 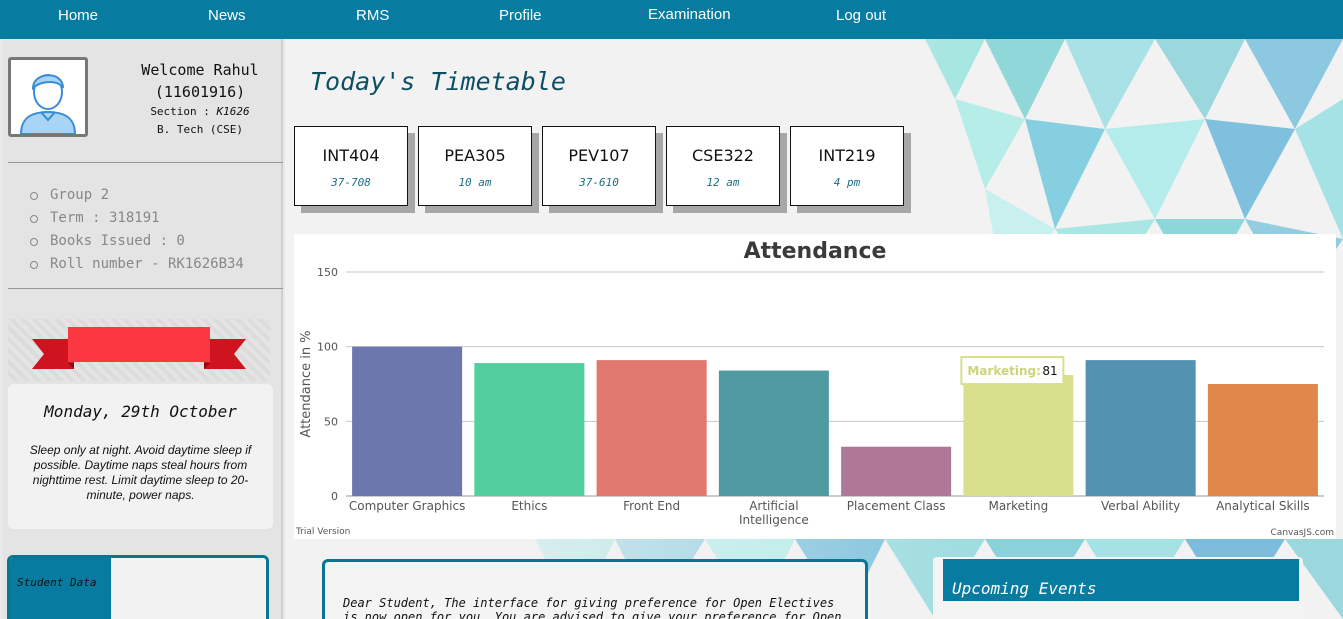 I want to click on tooltip-value: 81, so click(x=1049, y=371).